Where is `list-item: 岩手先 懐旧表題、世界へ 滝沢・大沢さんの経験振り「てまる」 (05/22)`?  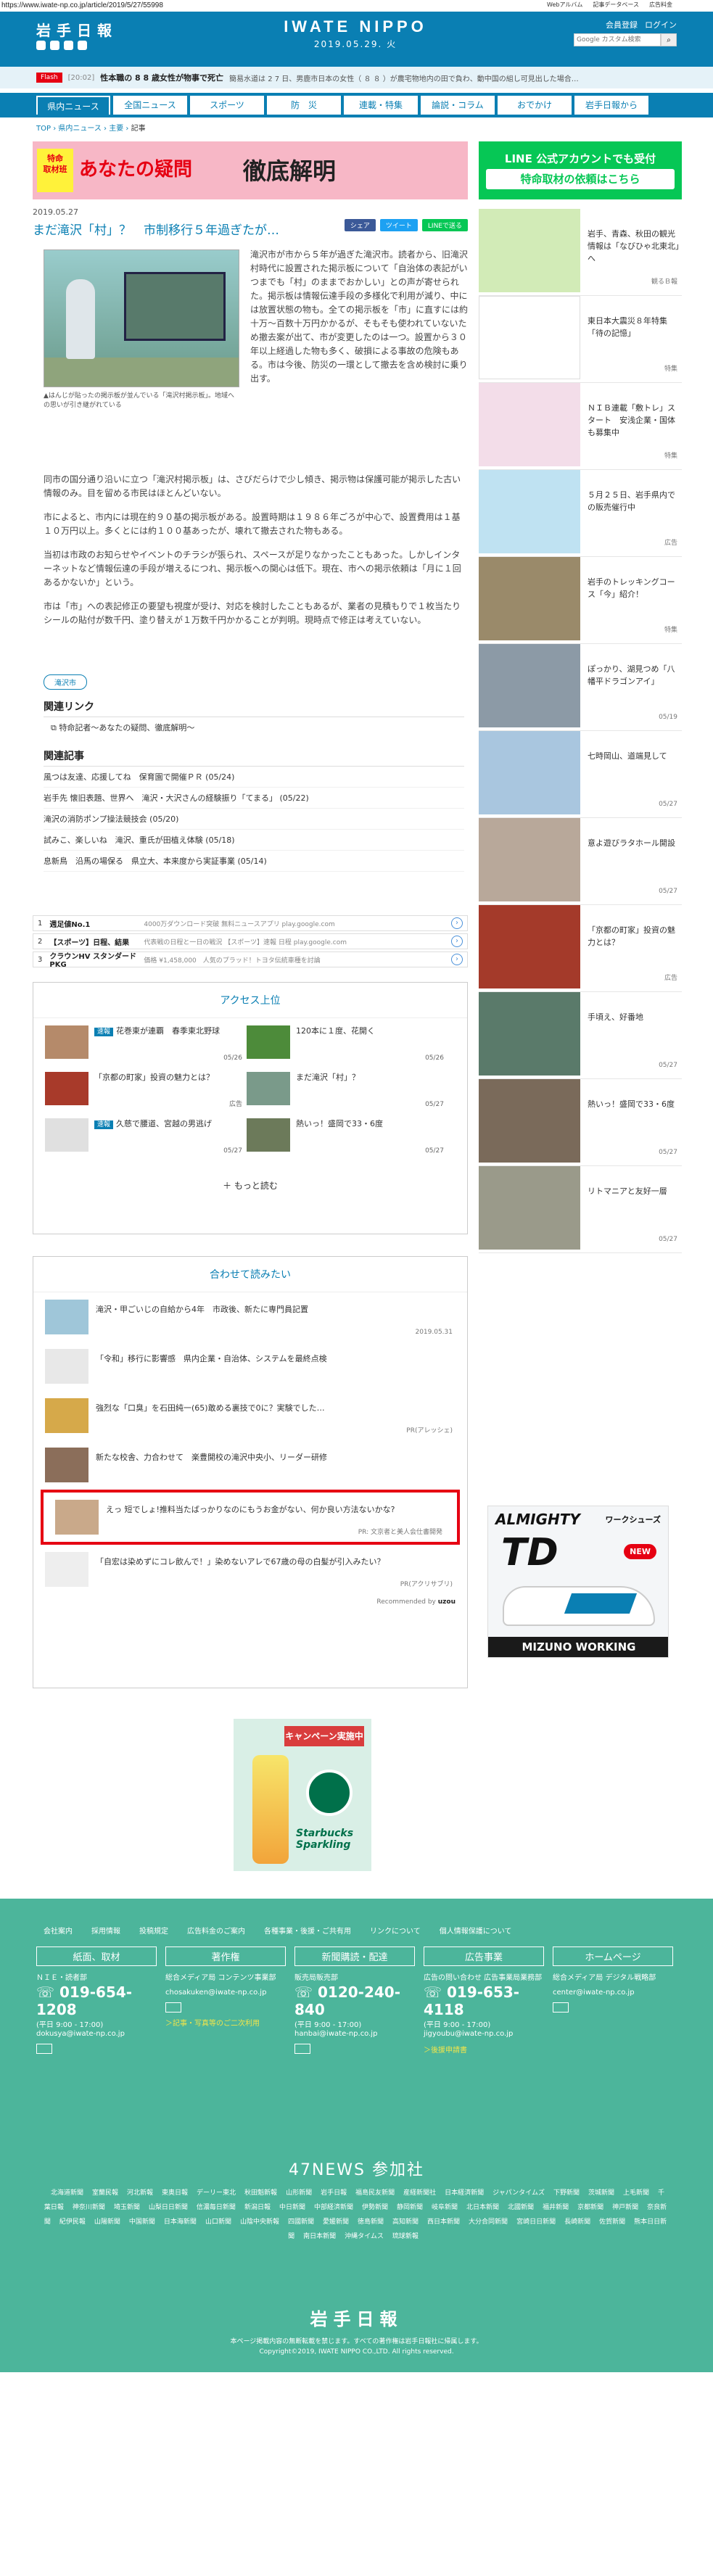
list-item: 岩手先 懐旧表題、世界へ 滝沢・大沢さんの経験振り「てまる」 (05/22) is located at coordinates (254, 798).